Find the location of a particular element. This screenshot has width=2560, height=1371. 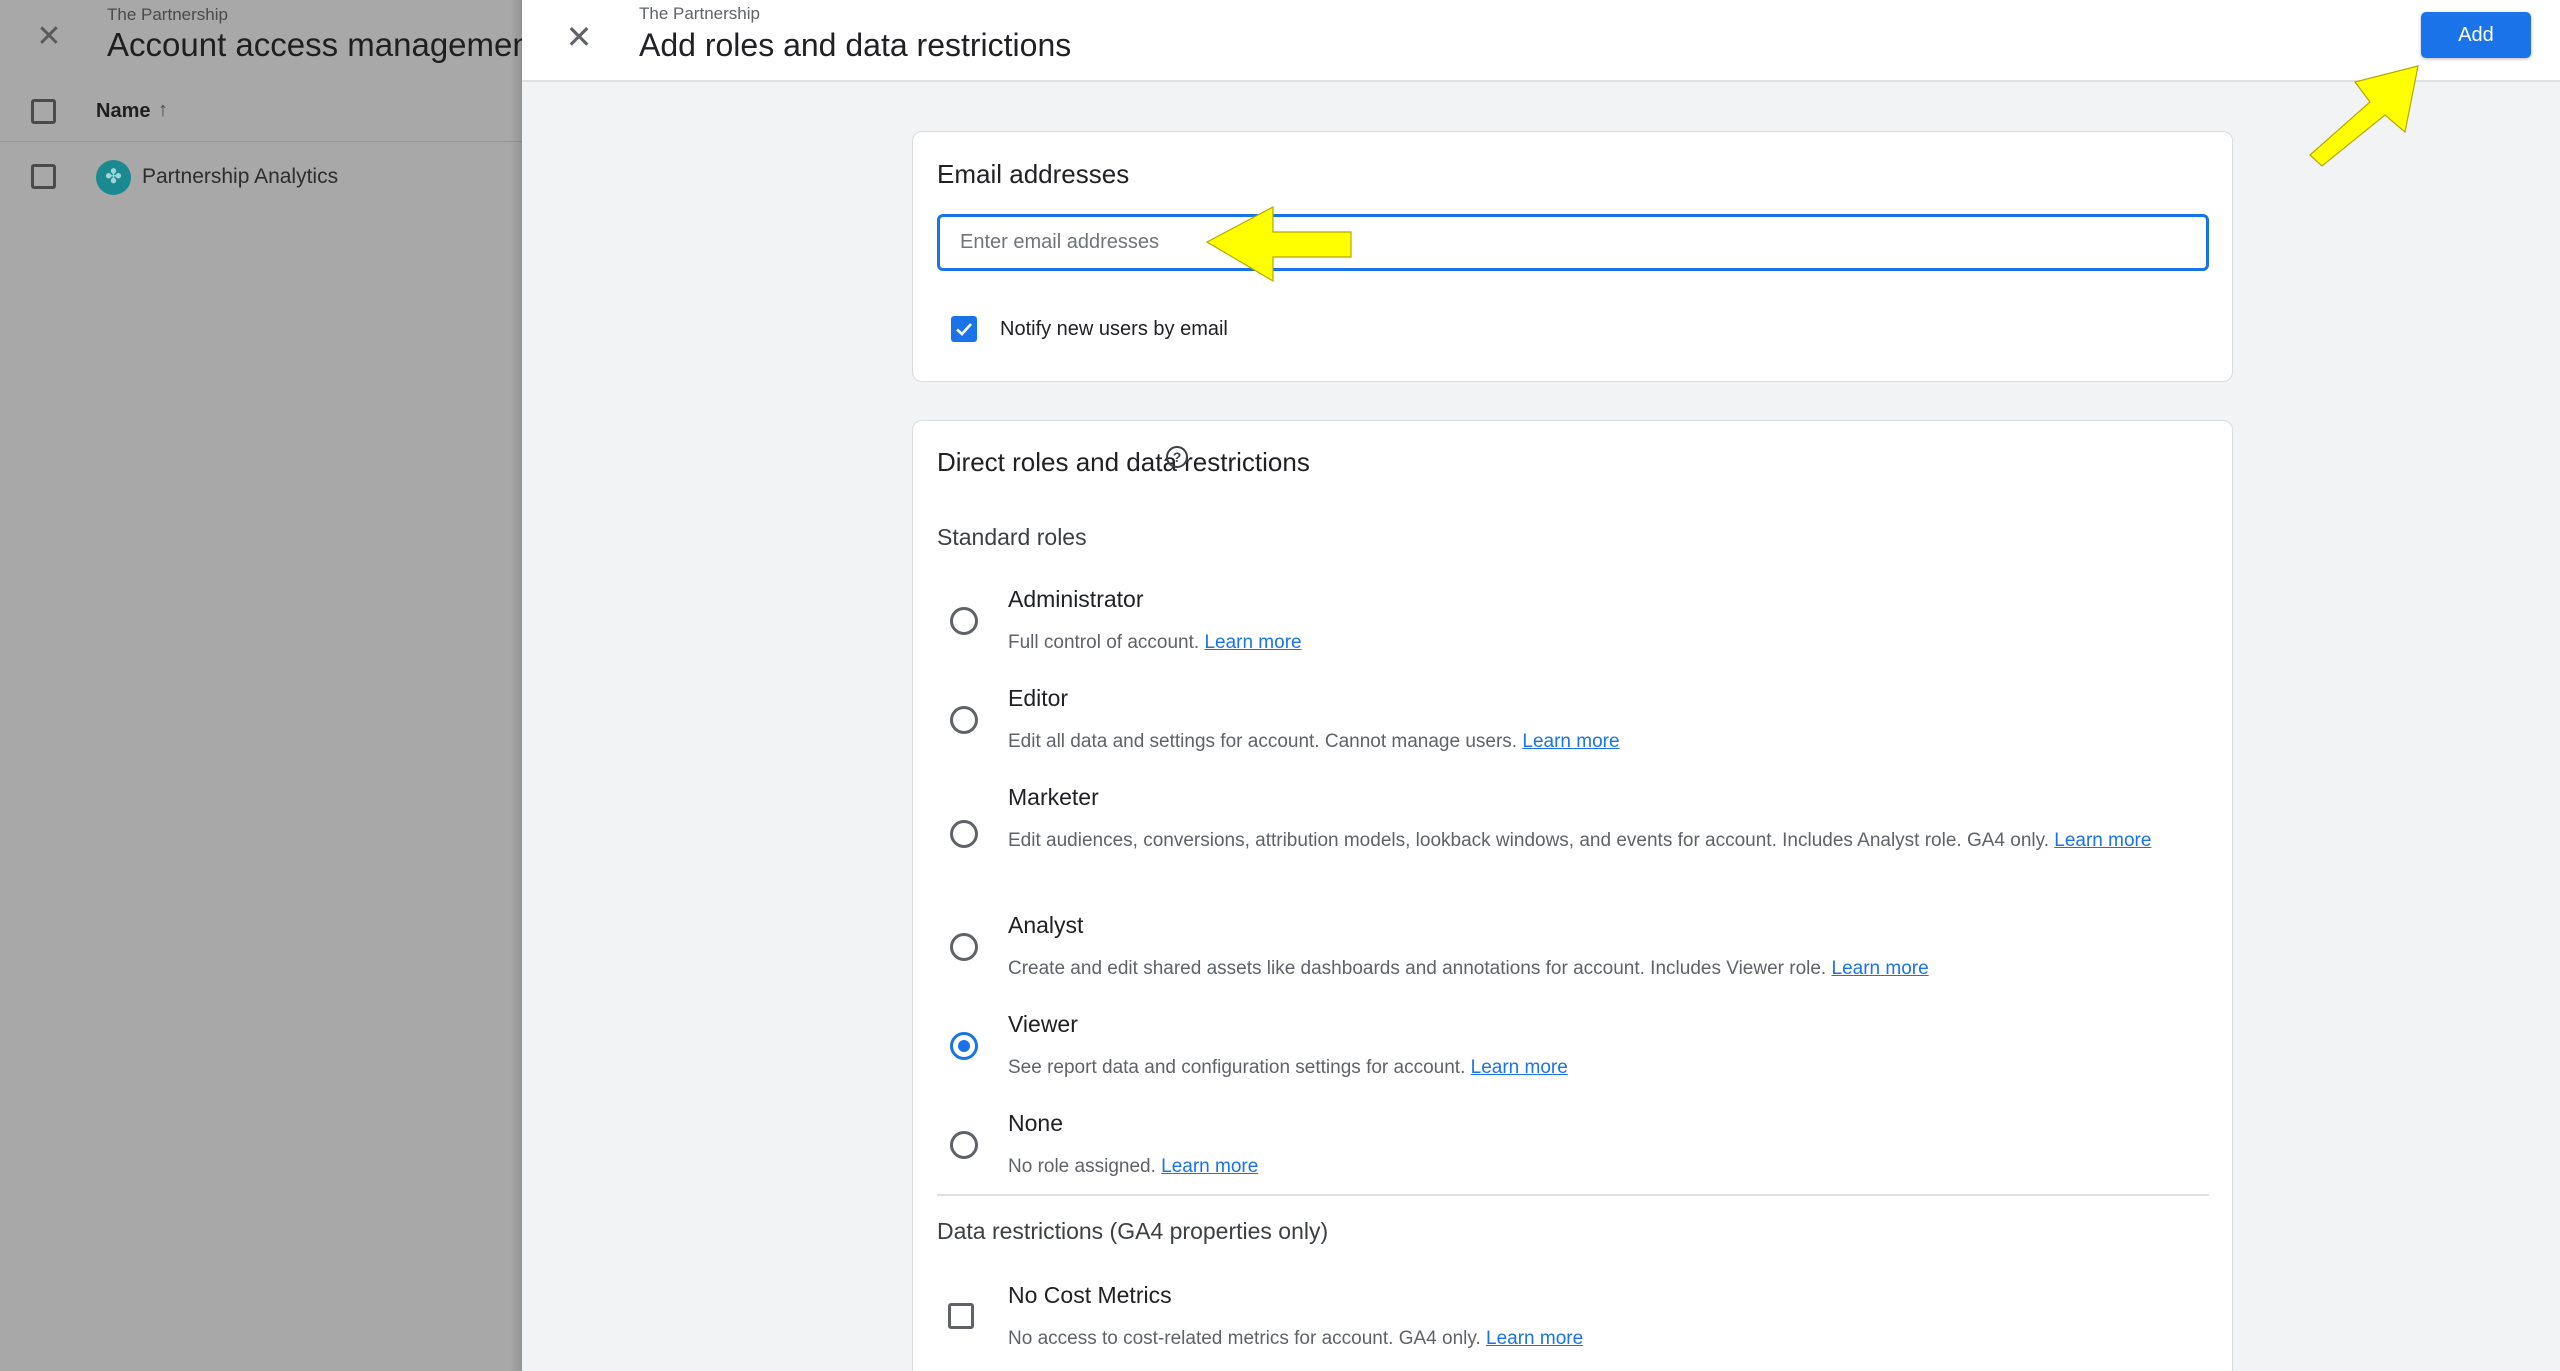

section-divider is located at coordinates (1573, 1195).